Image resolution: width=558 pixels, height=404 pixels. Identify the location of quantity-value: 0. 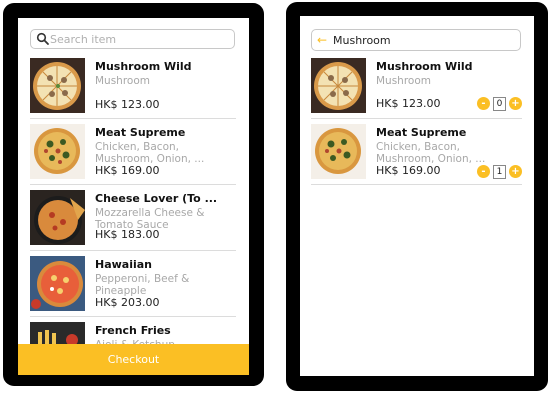
(499, 104).